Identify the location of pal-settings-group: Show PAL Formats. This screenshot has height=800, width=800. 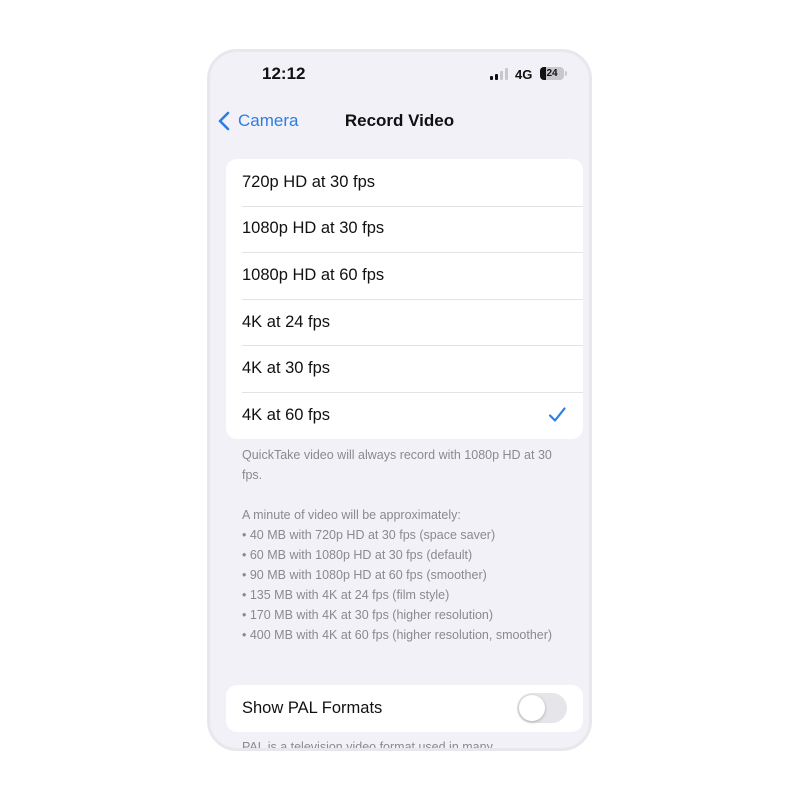
(404, 708).